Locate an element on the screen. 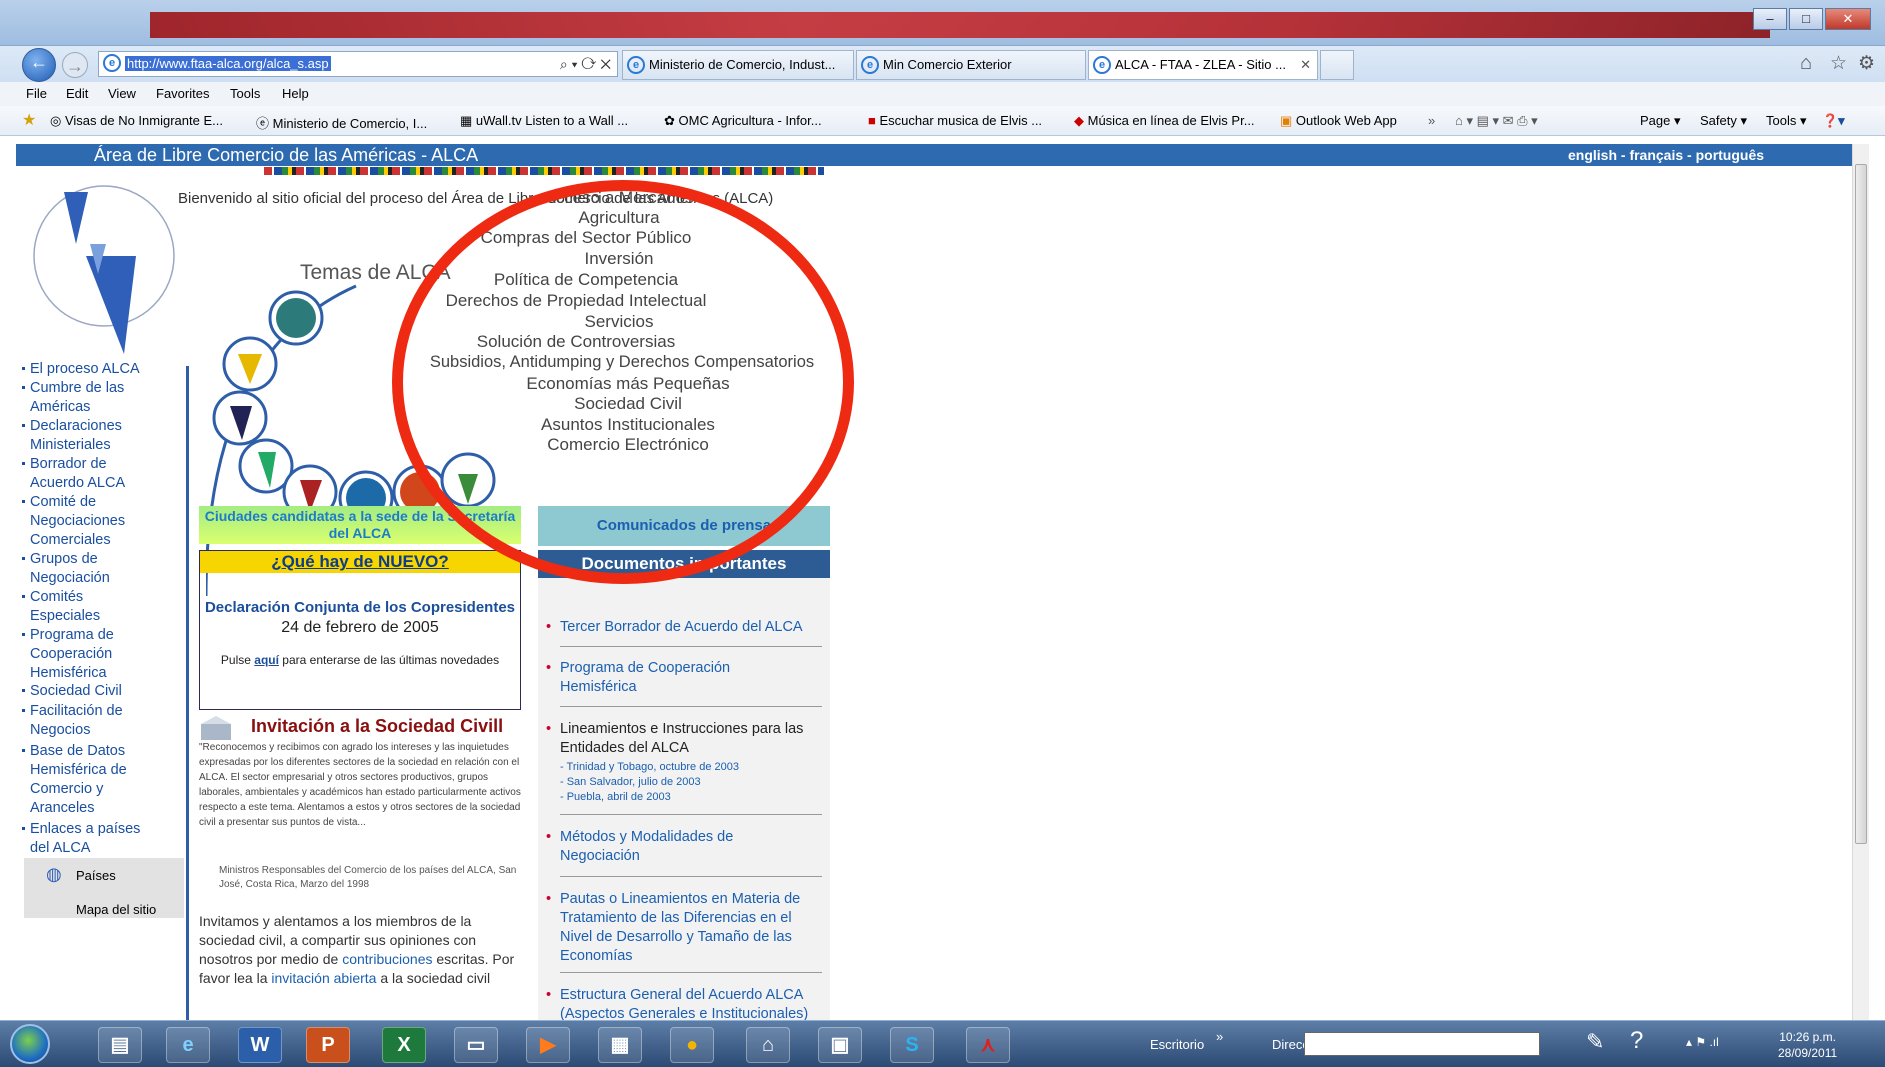 The height and width of the screenshot is (1067, 1885). commandbar-icons: ⌂ ▾ ▤ ▾ ✉ ⎙ ▾ is located at coordinates (1496, 121).